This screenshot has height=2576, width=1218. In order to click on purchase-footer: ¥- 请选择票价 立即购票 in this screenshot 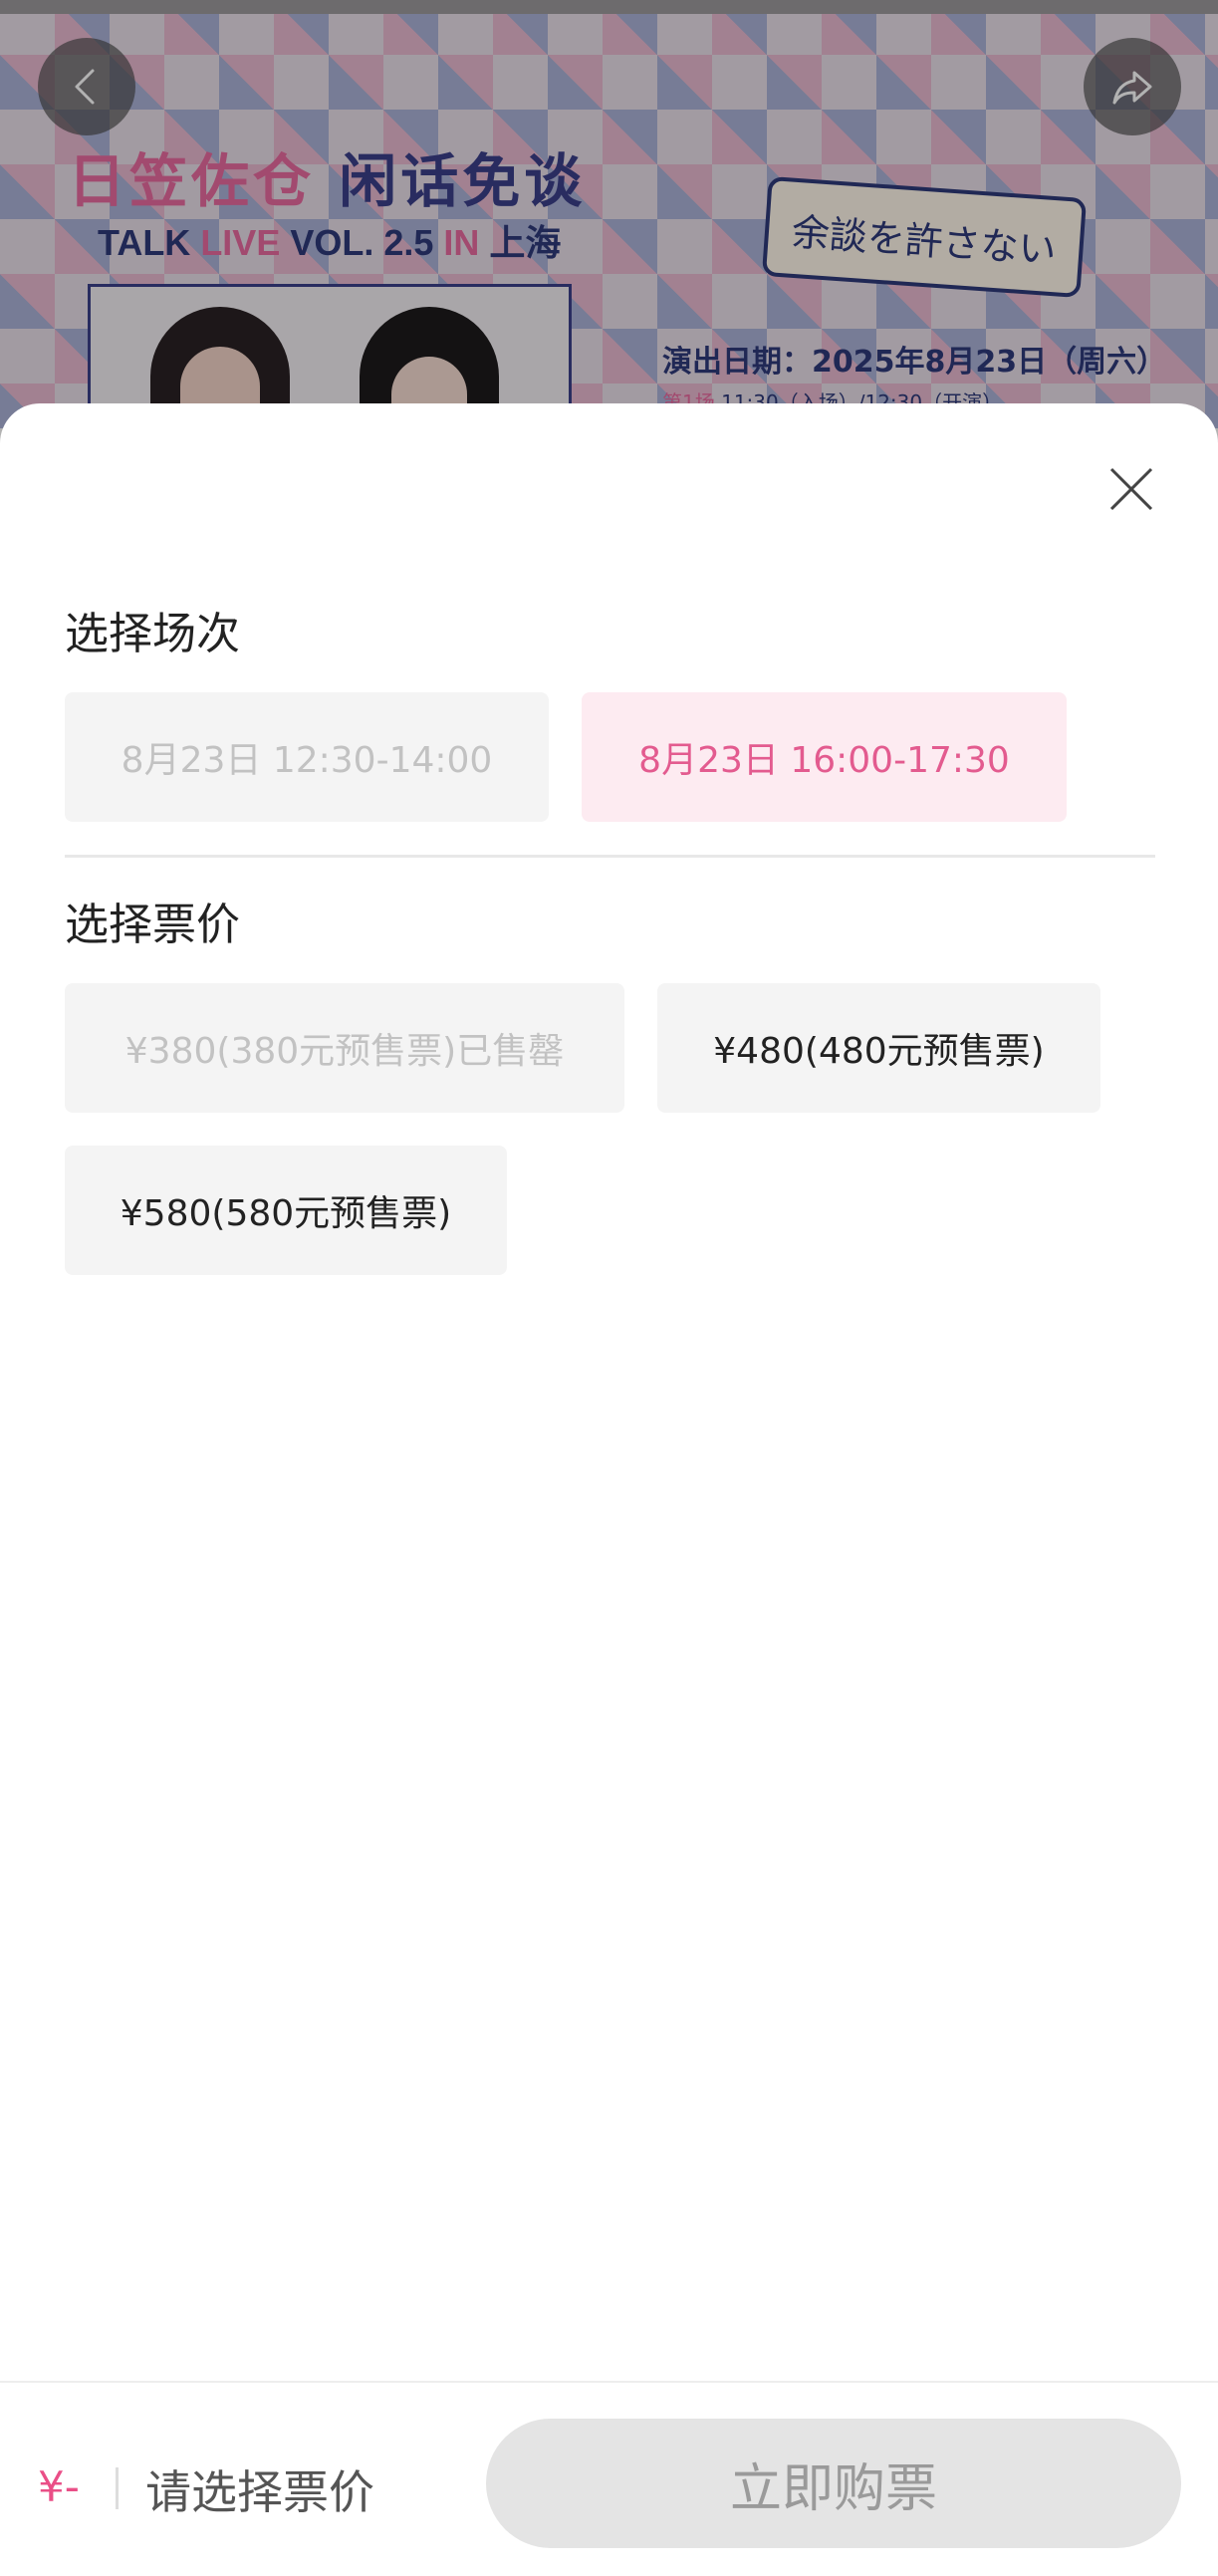, I will do `click(609, 2478)`.